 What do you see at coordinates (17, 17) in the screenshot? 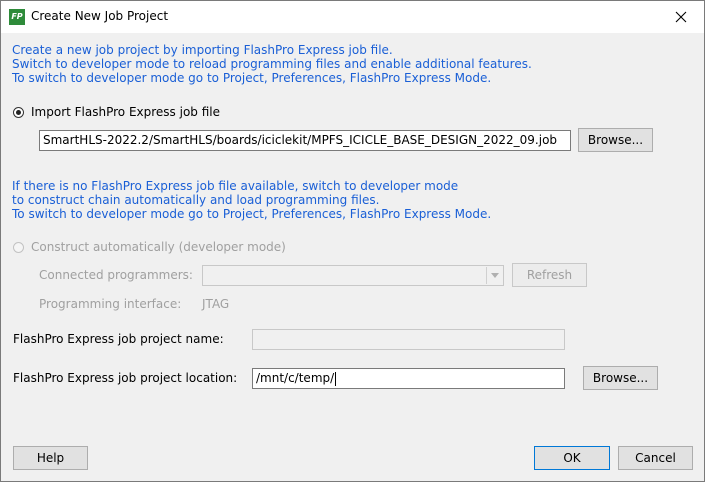
I see `flashpro-app-icon: FP` at bounding box center [17, 17].